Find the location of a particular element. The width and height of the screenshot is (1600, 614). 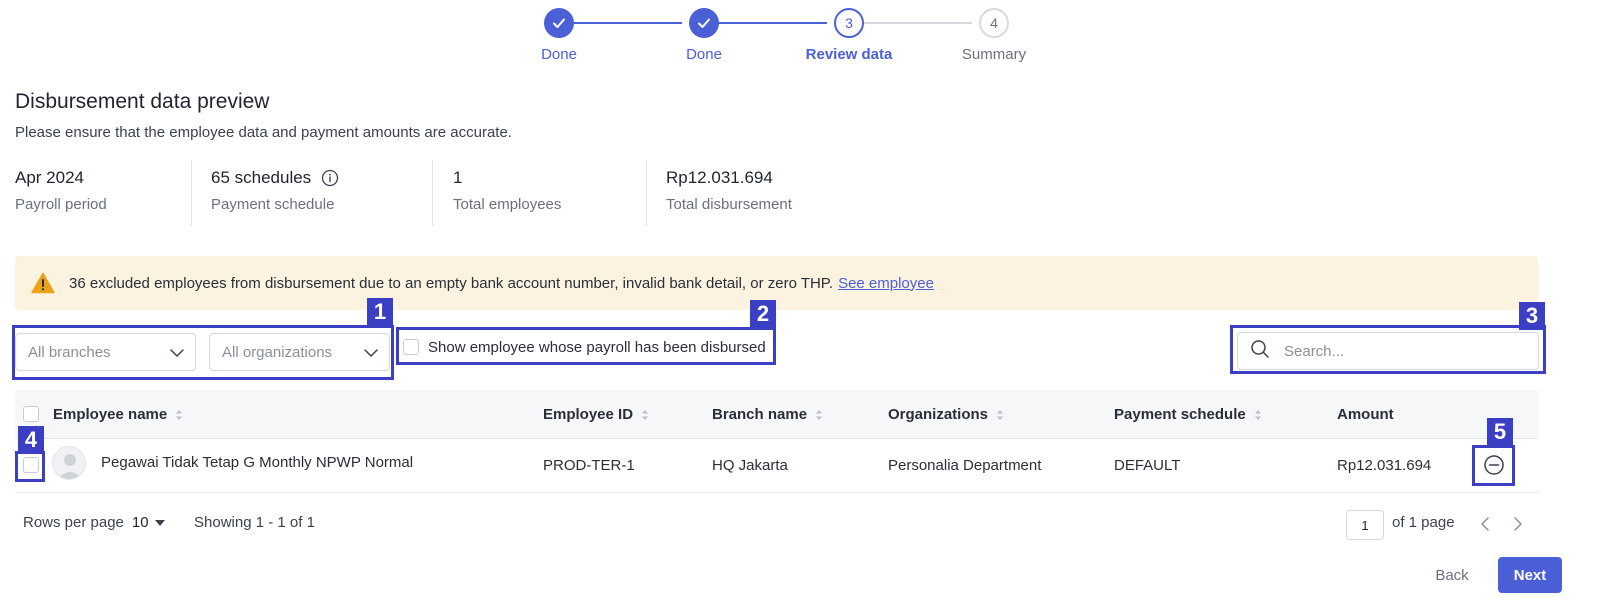

showing-count: Showing 1 - 1 of 1 is located at coordinates (254, 522).